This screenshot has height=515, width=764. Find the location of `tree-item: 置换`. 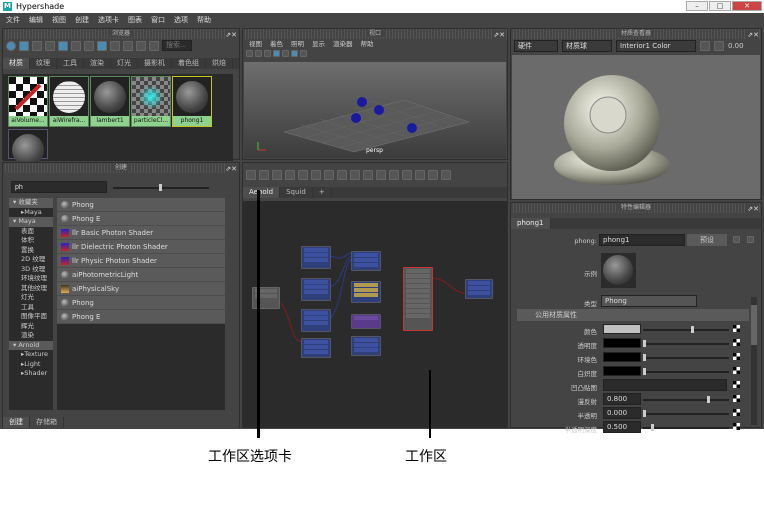

tree-item: 置换 is located at coordinates (31, 251).